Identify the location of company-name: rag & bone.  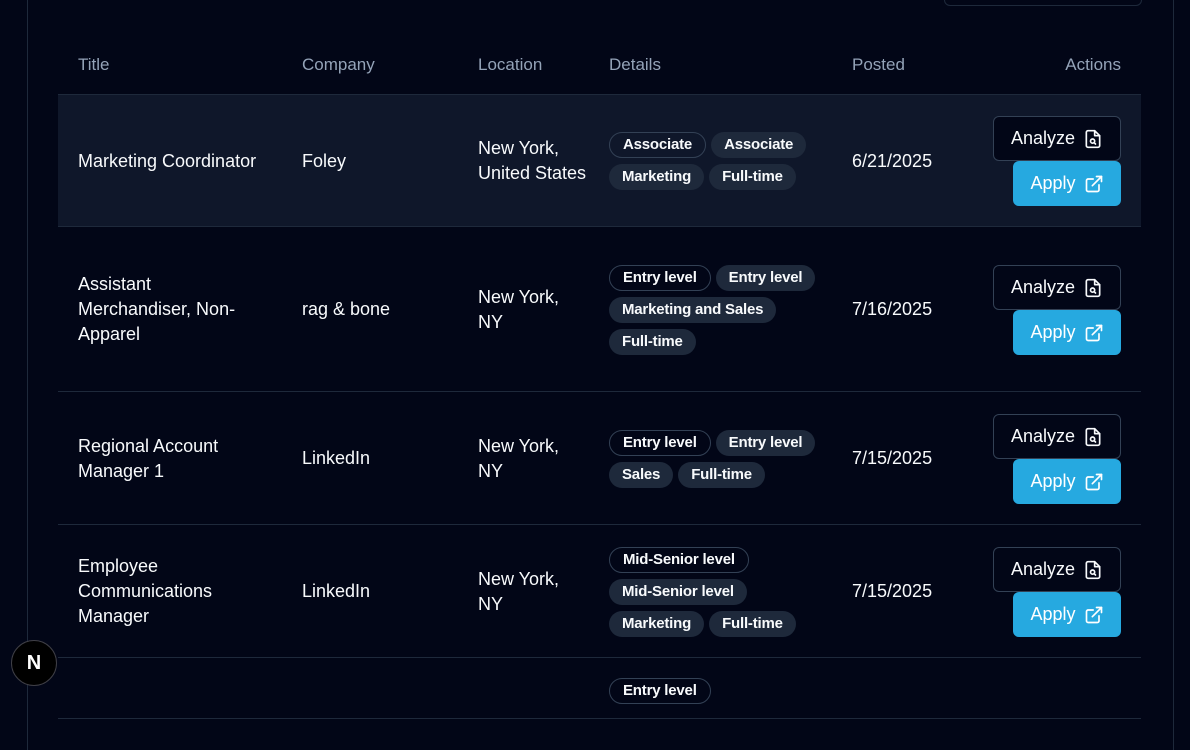
(346, 309).